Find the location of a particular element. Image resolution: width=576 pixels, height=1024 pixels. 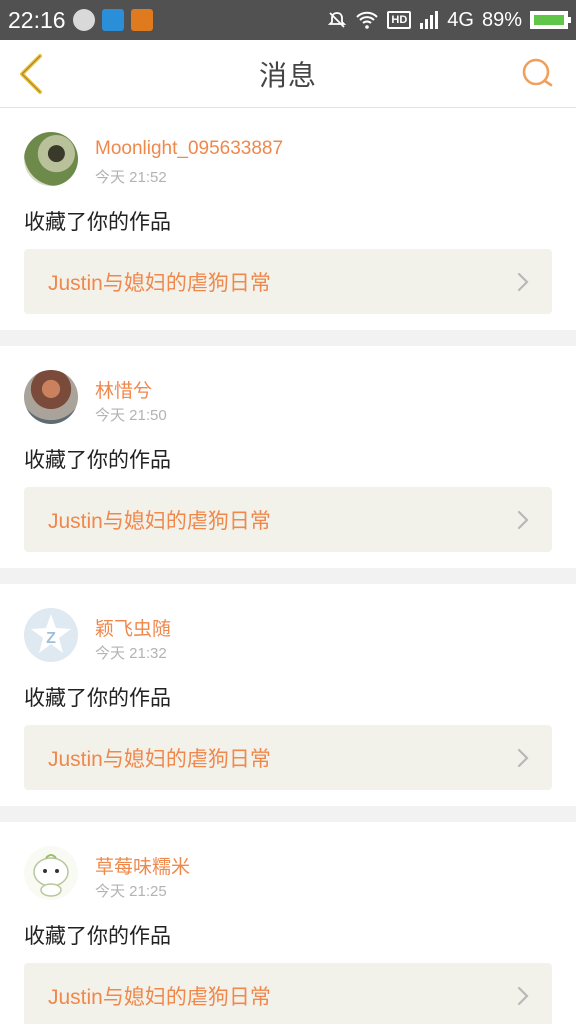

username: 颖飞虫随 is located at coordinates (133, 627).